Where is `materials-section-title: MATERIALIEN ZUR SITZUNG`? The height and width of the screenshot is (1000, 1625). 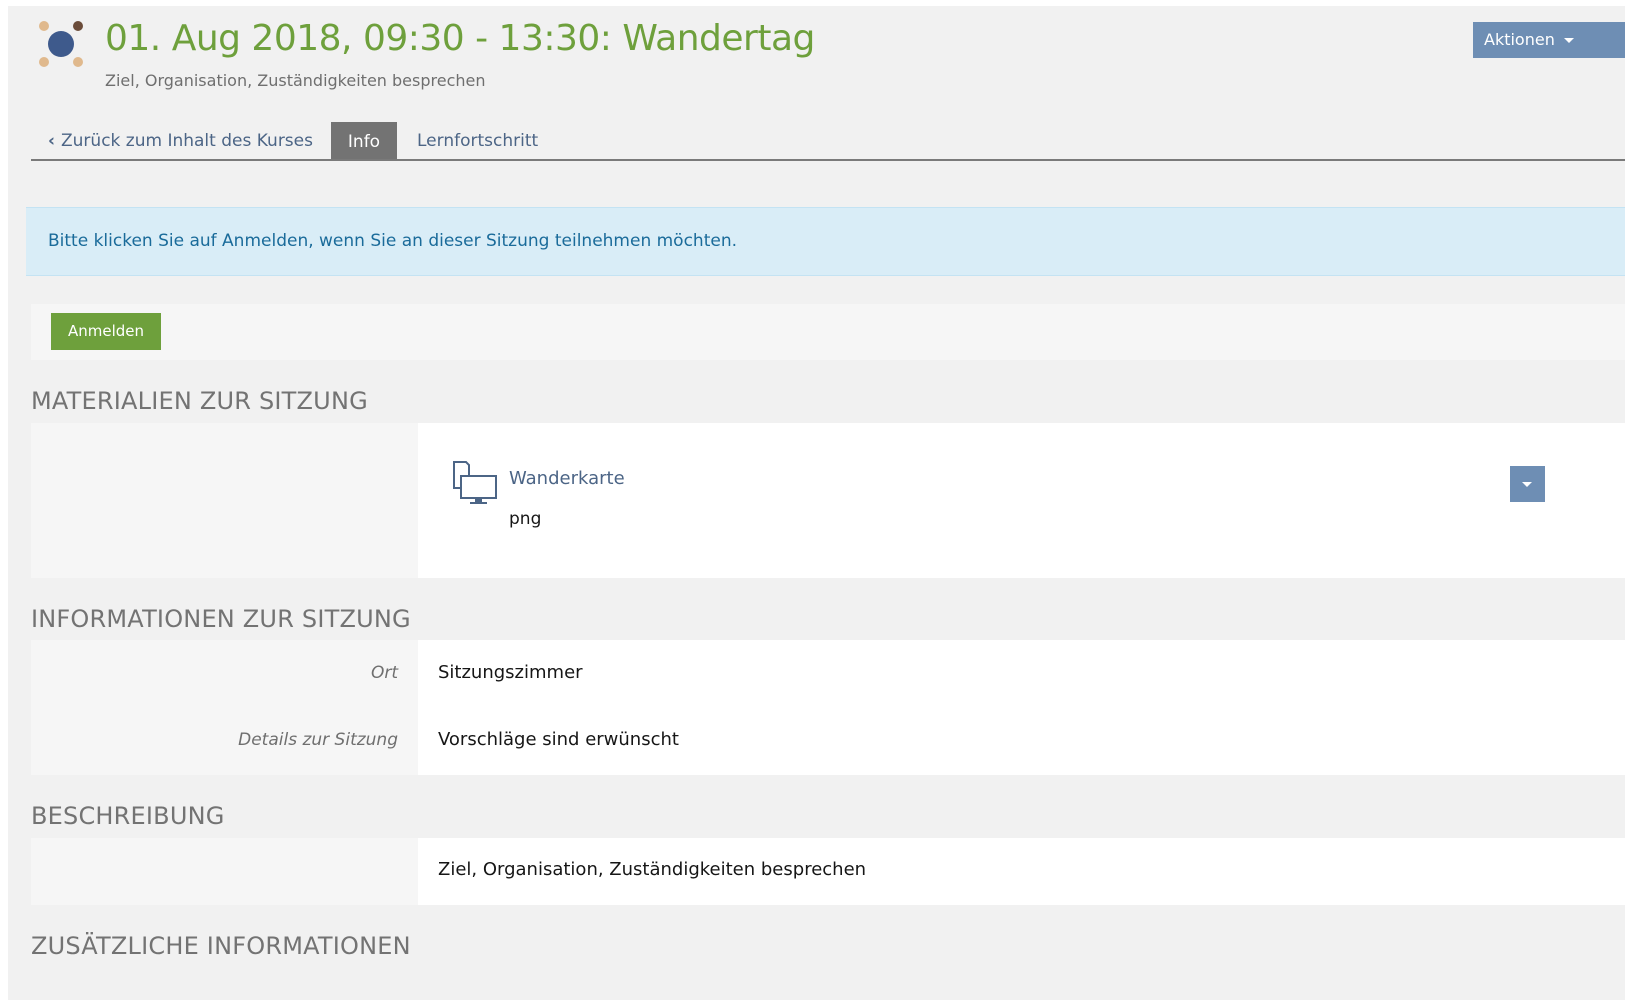
materials-section-title: MATERIALIEN ZUR SITZUNG is located at coordinates (199, 401).